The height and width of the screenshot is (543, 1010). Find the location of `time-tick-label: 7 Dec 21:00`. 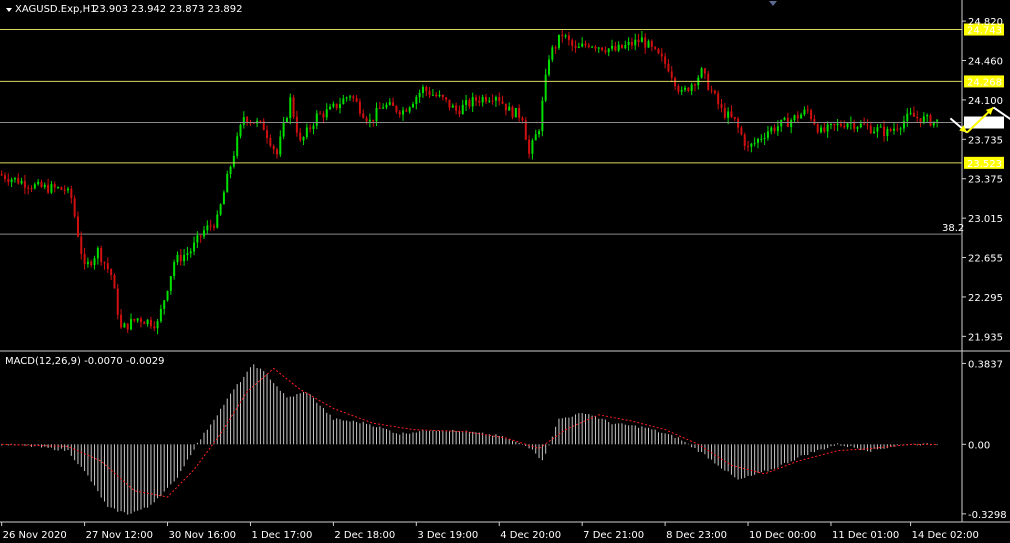

time-tick-label: 7 Dec 21:00 is located at coordinates (613, 535).